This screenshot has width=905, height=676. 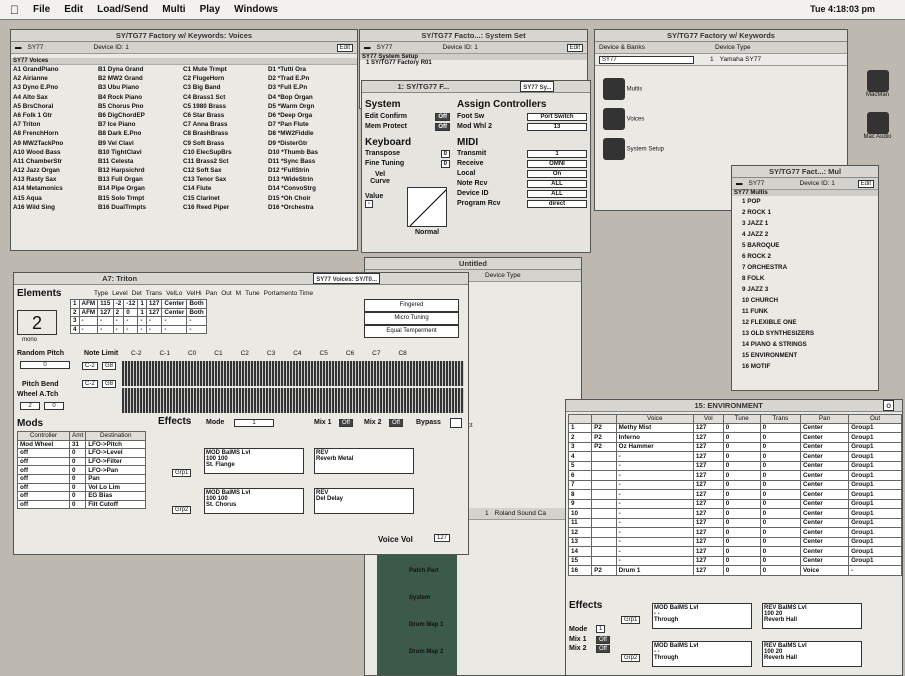 What do you see at coordinates (557, 154) in the screenshot?
I see `transmit-select: 1` at bounding box center [557, 154].